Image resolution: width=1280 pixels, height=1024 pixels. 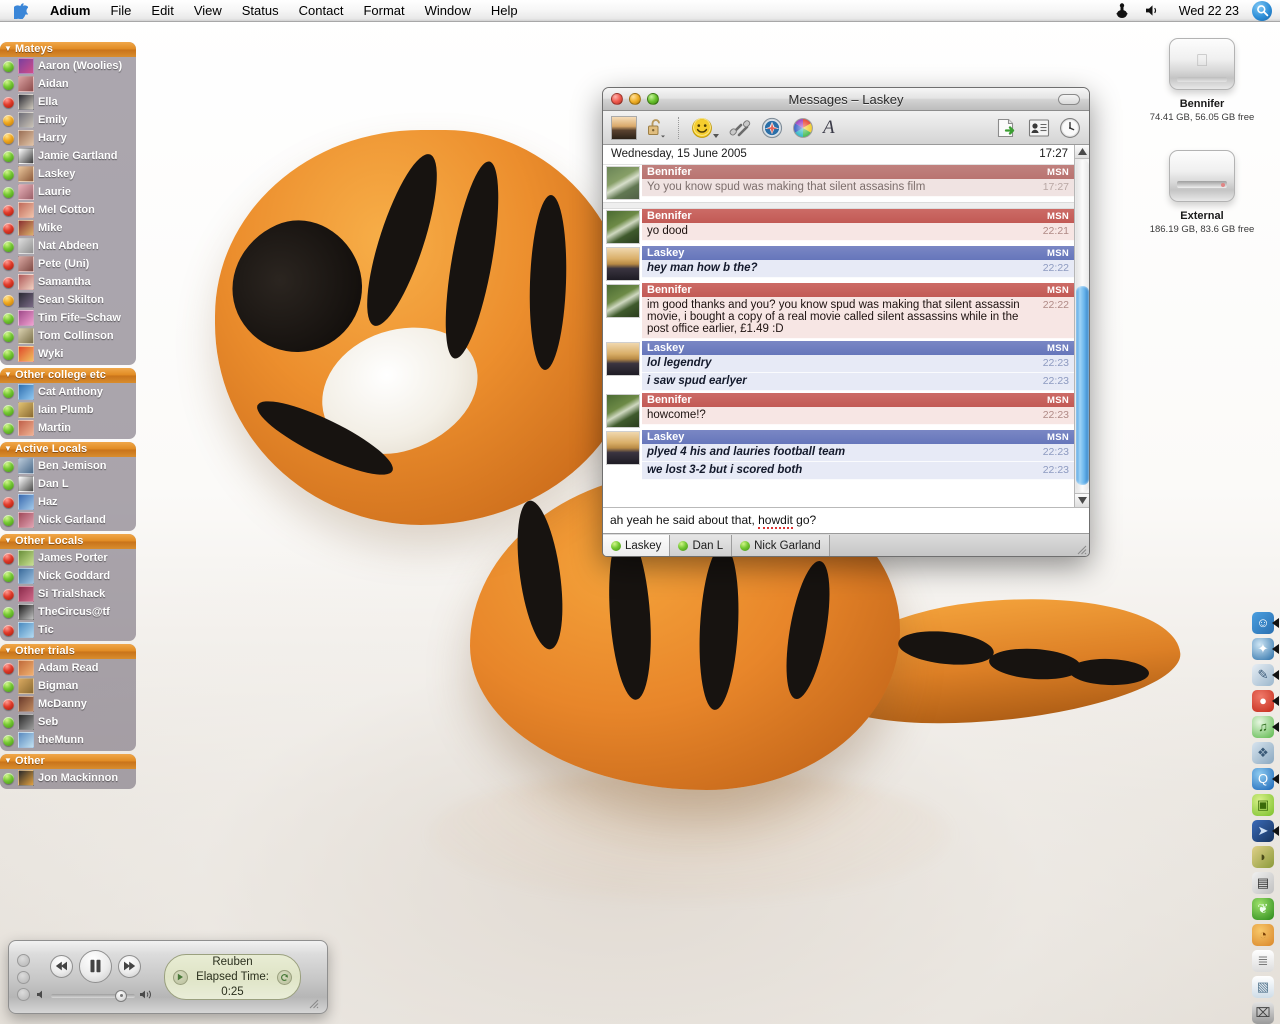 What do you see at coordinates (1263, 986) in the screenshot?
I see `document-window-icon: ▧` at bounding box center [1263, 986].